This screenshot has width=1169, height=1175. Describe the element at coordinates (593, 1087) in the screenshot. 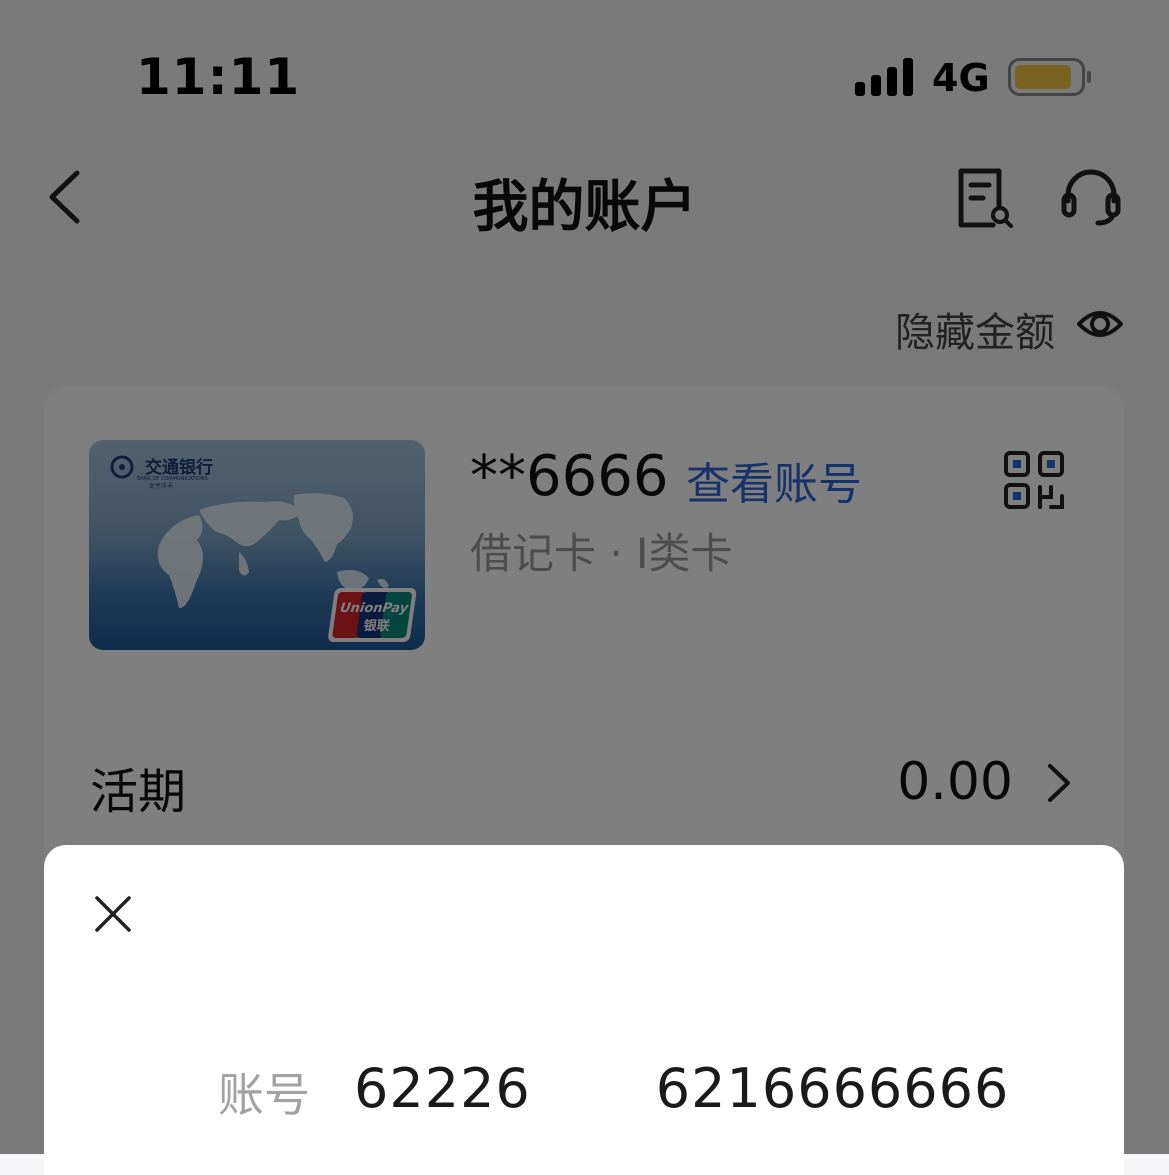

I see `account-number-redaction` at that location.